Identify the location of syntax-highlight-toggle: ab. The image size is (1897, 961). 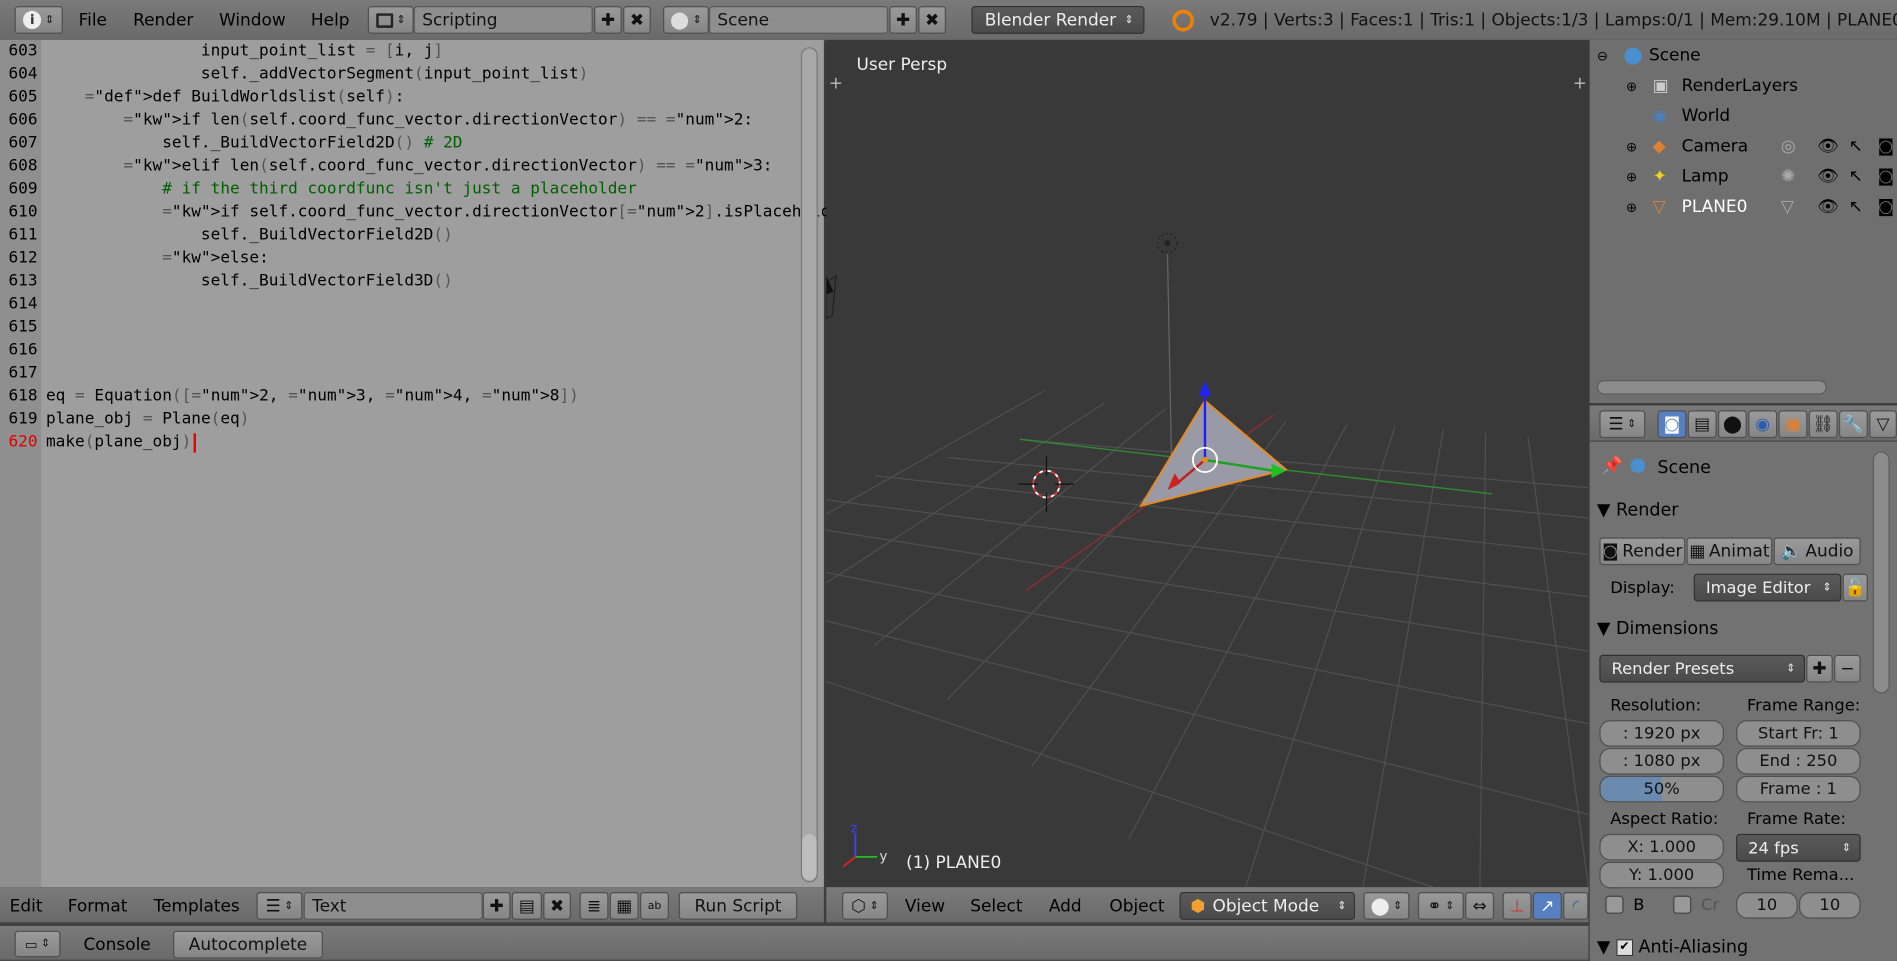
(654, 905).